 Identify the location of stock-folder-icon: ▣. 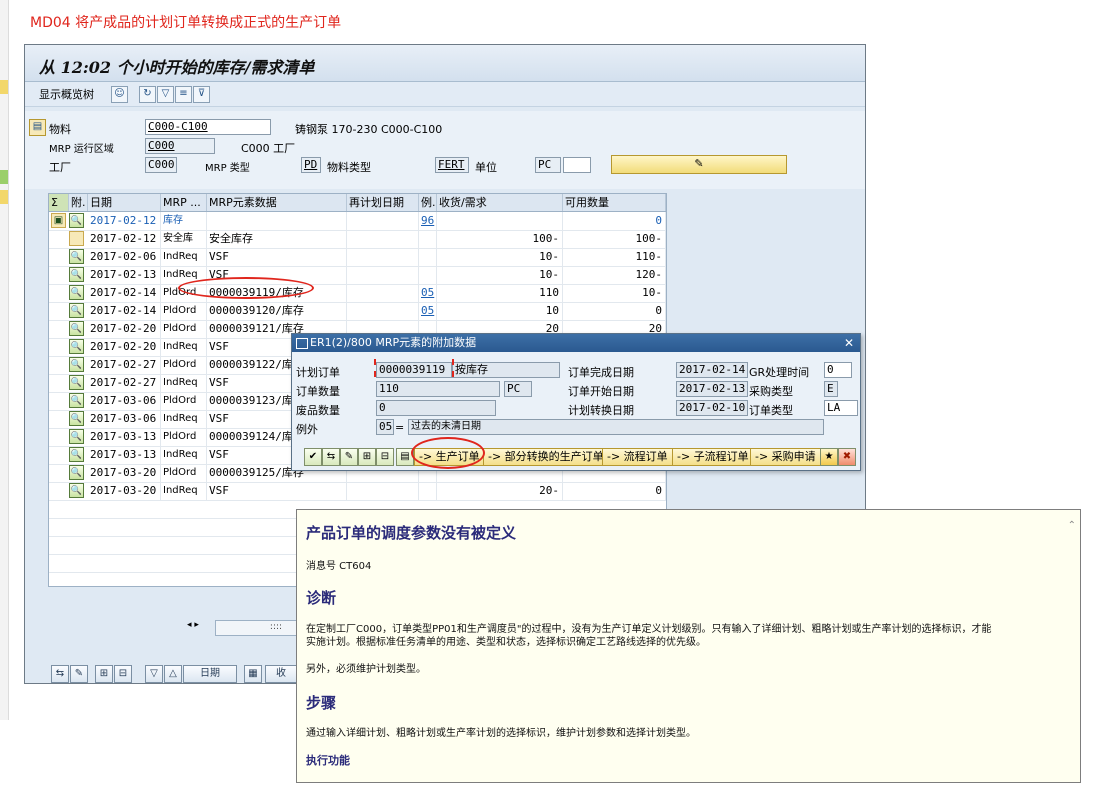
(58, 220).